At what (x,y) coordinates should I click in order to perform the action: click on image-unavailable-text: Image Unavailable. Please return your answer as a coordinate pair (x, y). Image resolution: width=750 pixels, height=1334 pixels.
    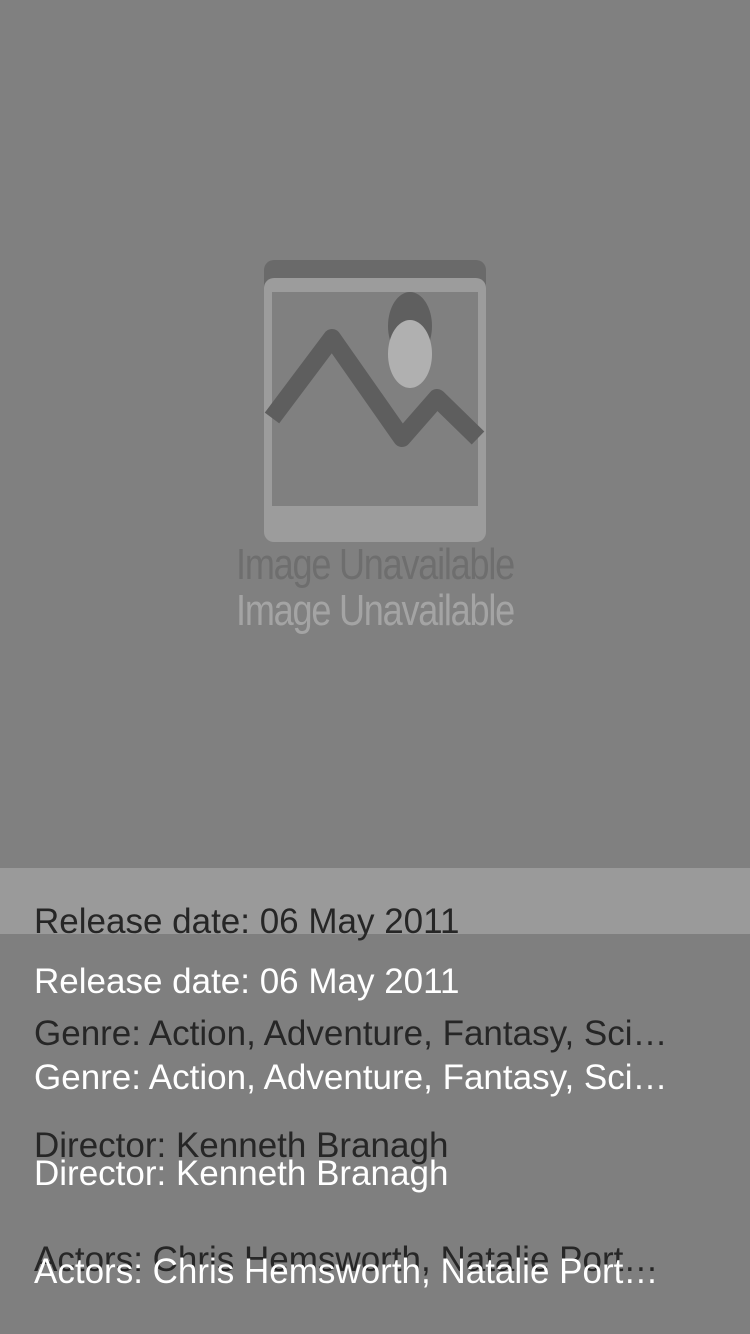
    Looking at the image, I should click on (375, 610).